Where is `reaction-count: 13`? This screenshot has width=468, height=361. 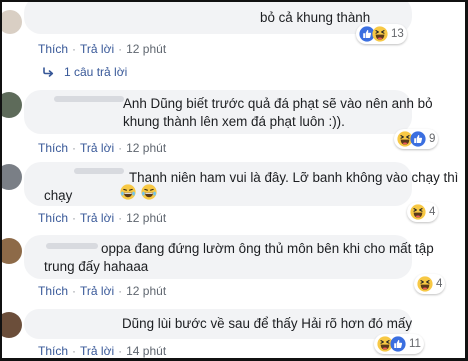
reaction-count: 13 is located at coordinates (397, 34).